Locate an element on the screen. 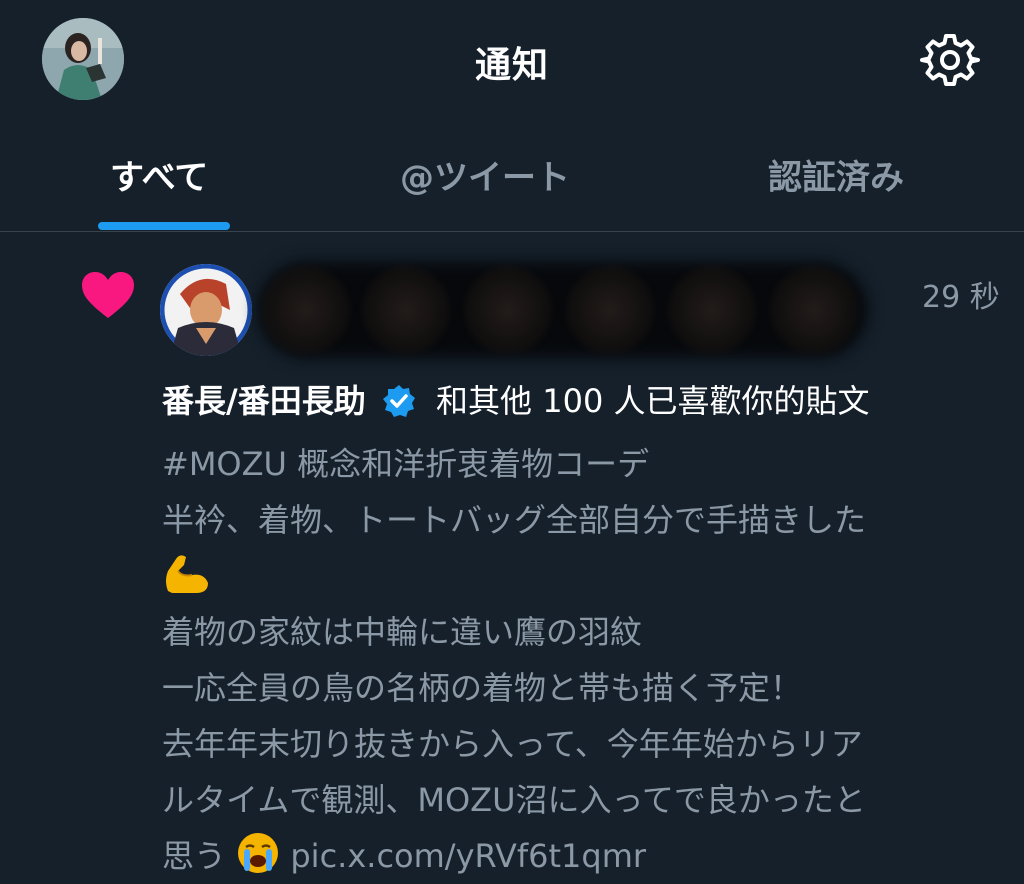  flexed-biceps-emoji is located at coordinates (577, 576).